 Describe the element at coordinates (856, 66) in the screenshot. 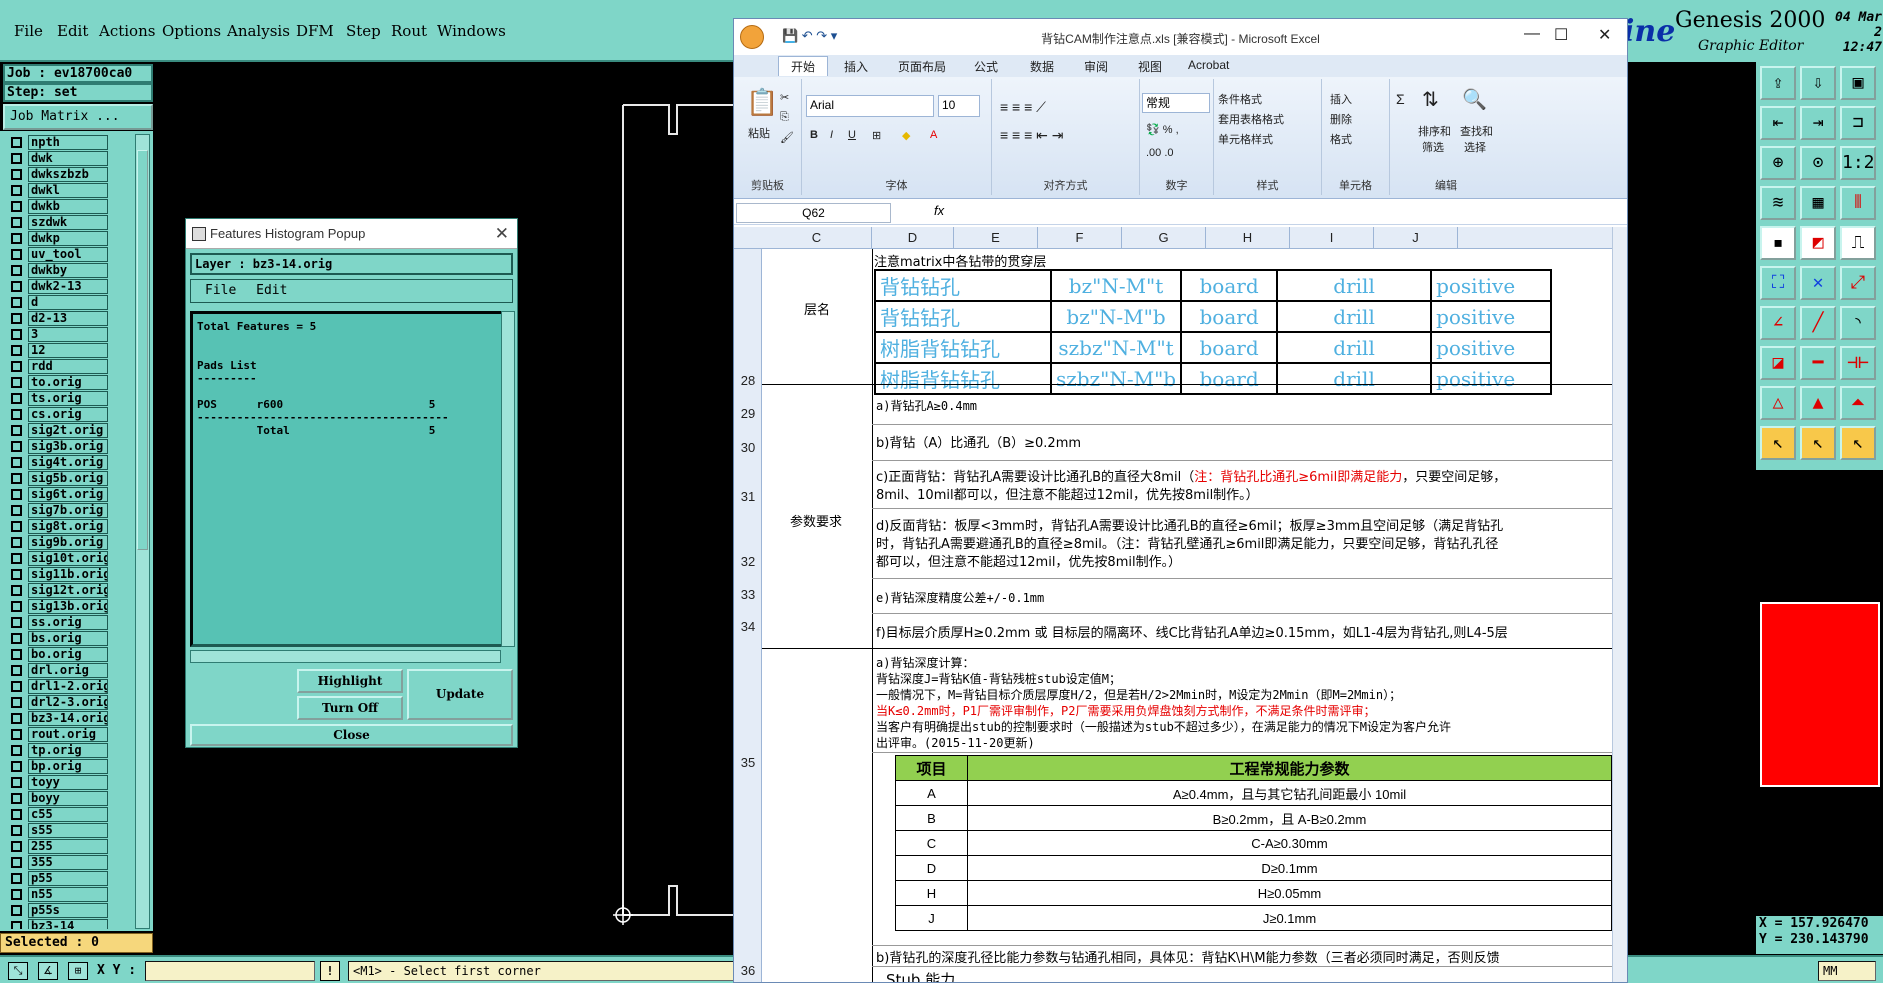

I see `tab-insert: 插入` at that location.